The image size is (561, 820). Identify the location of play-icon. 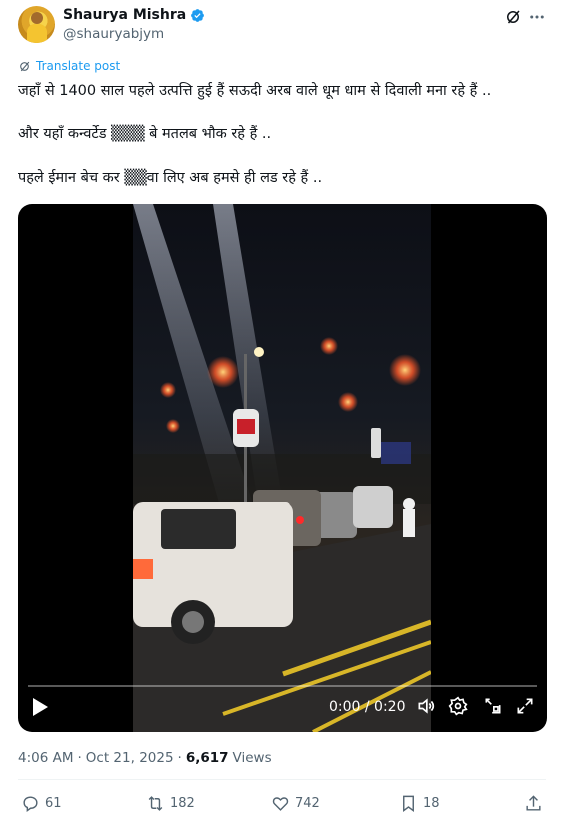
(40, 707).